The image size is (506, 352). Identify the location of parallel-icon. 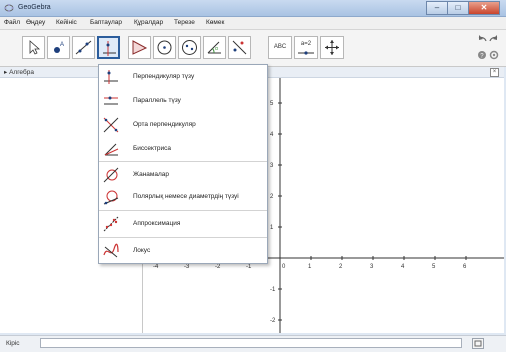
(111, 100).